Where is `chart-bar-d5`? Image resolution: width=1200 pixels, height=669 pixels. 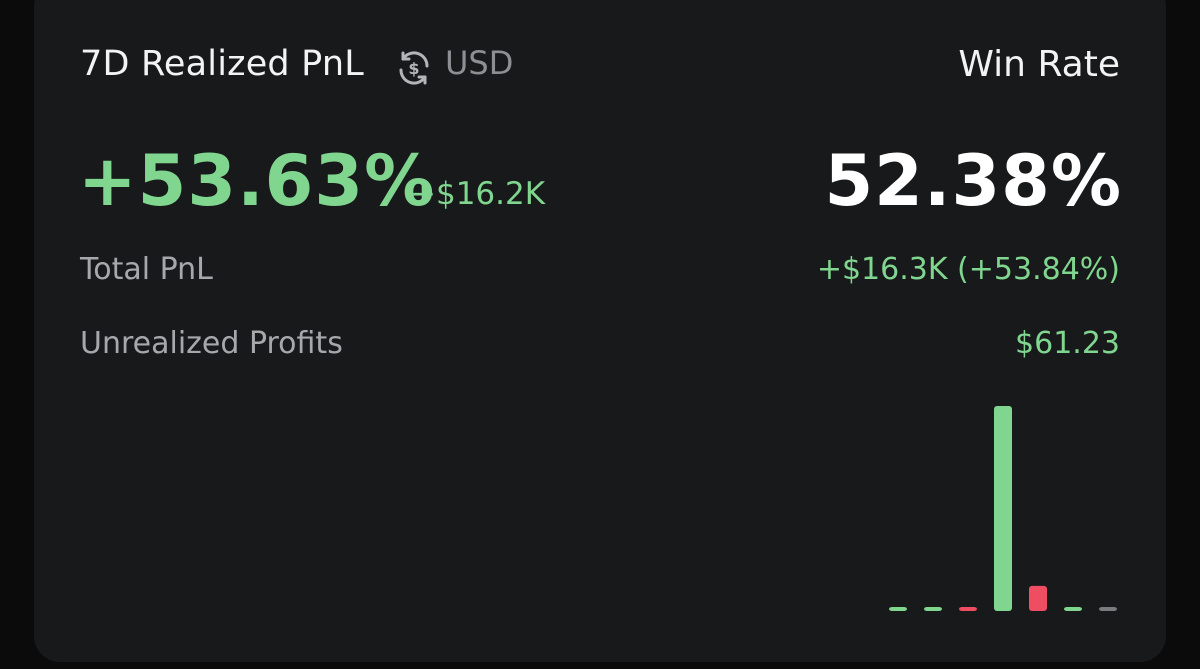 chart-bar-d5 is located at coordinates (1038, 598).